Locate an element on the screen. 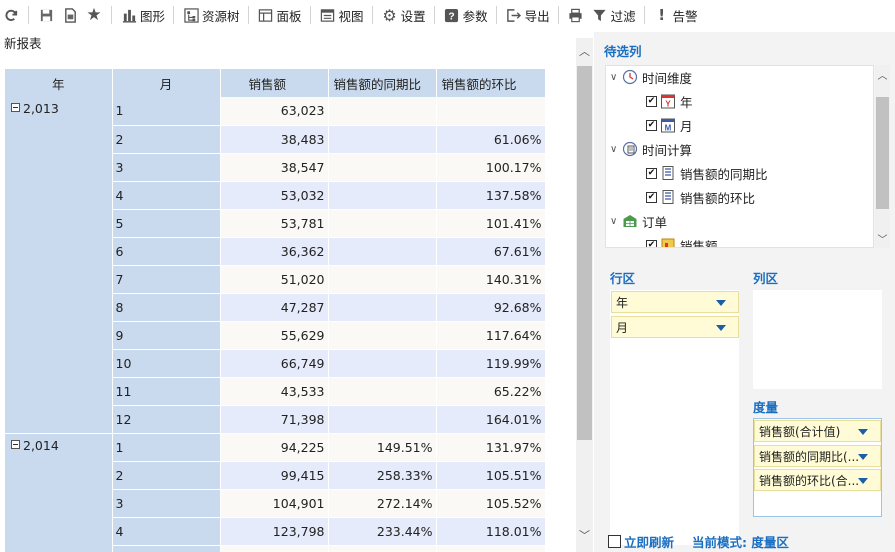 The height and width of the screenshot is (552, 895). printer-icon is located at coordinates (576, 15).